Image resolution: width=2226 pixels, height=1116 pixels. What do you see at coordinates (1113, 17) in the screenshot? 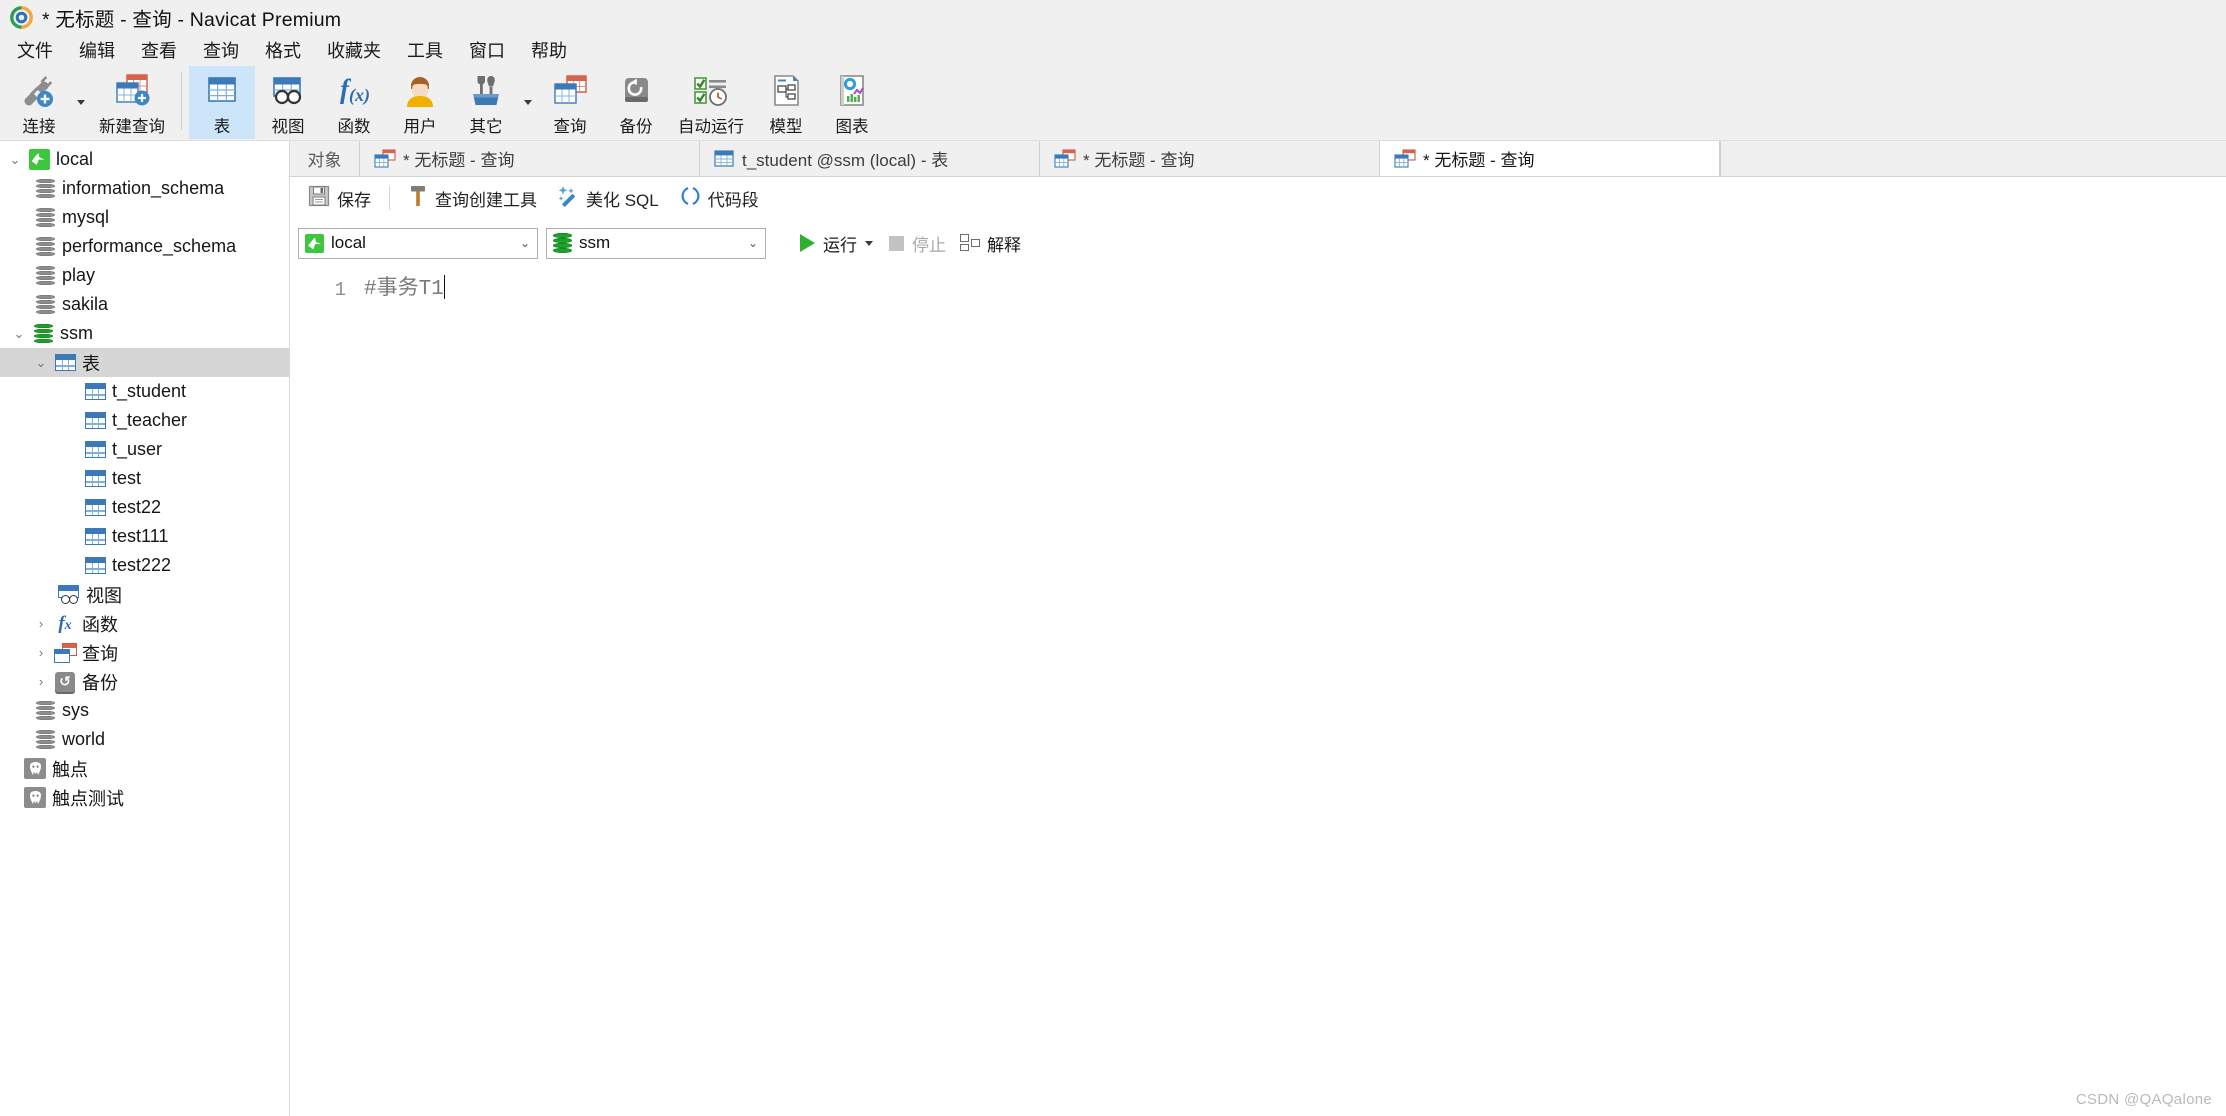
I see `title-bar: * 无标题 - 查询 - Navicat Premium` at bounding box center [1113, 17].